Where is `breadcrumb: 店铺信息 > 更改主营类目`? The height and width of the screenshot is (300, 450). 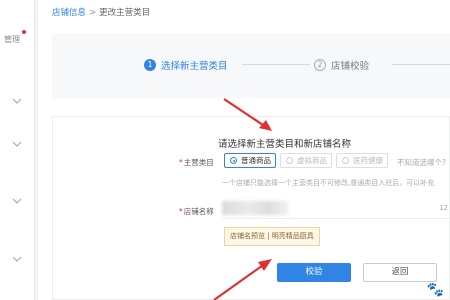
breadcrumb: 店铺信息 > 更改主营类目 is located at coordinates (101, 12).